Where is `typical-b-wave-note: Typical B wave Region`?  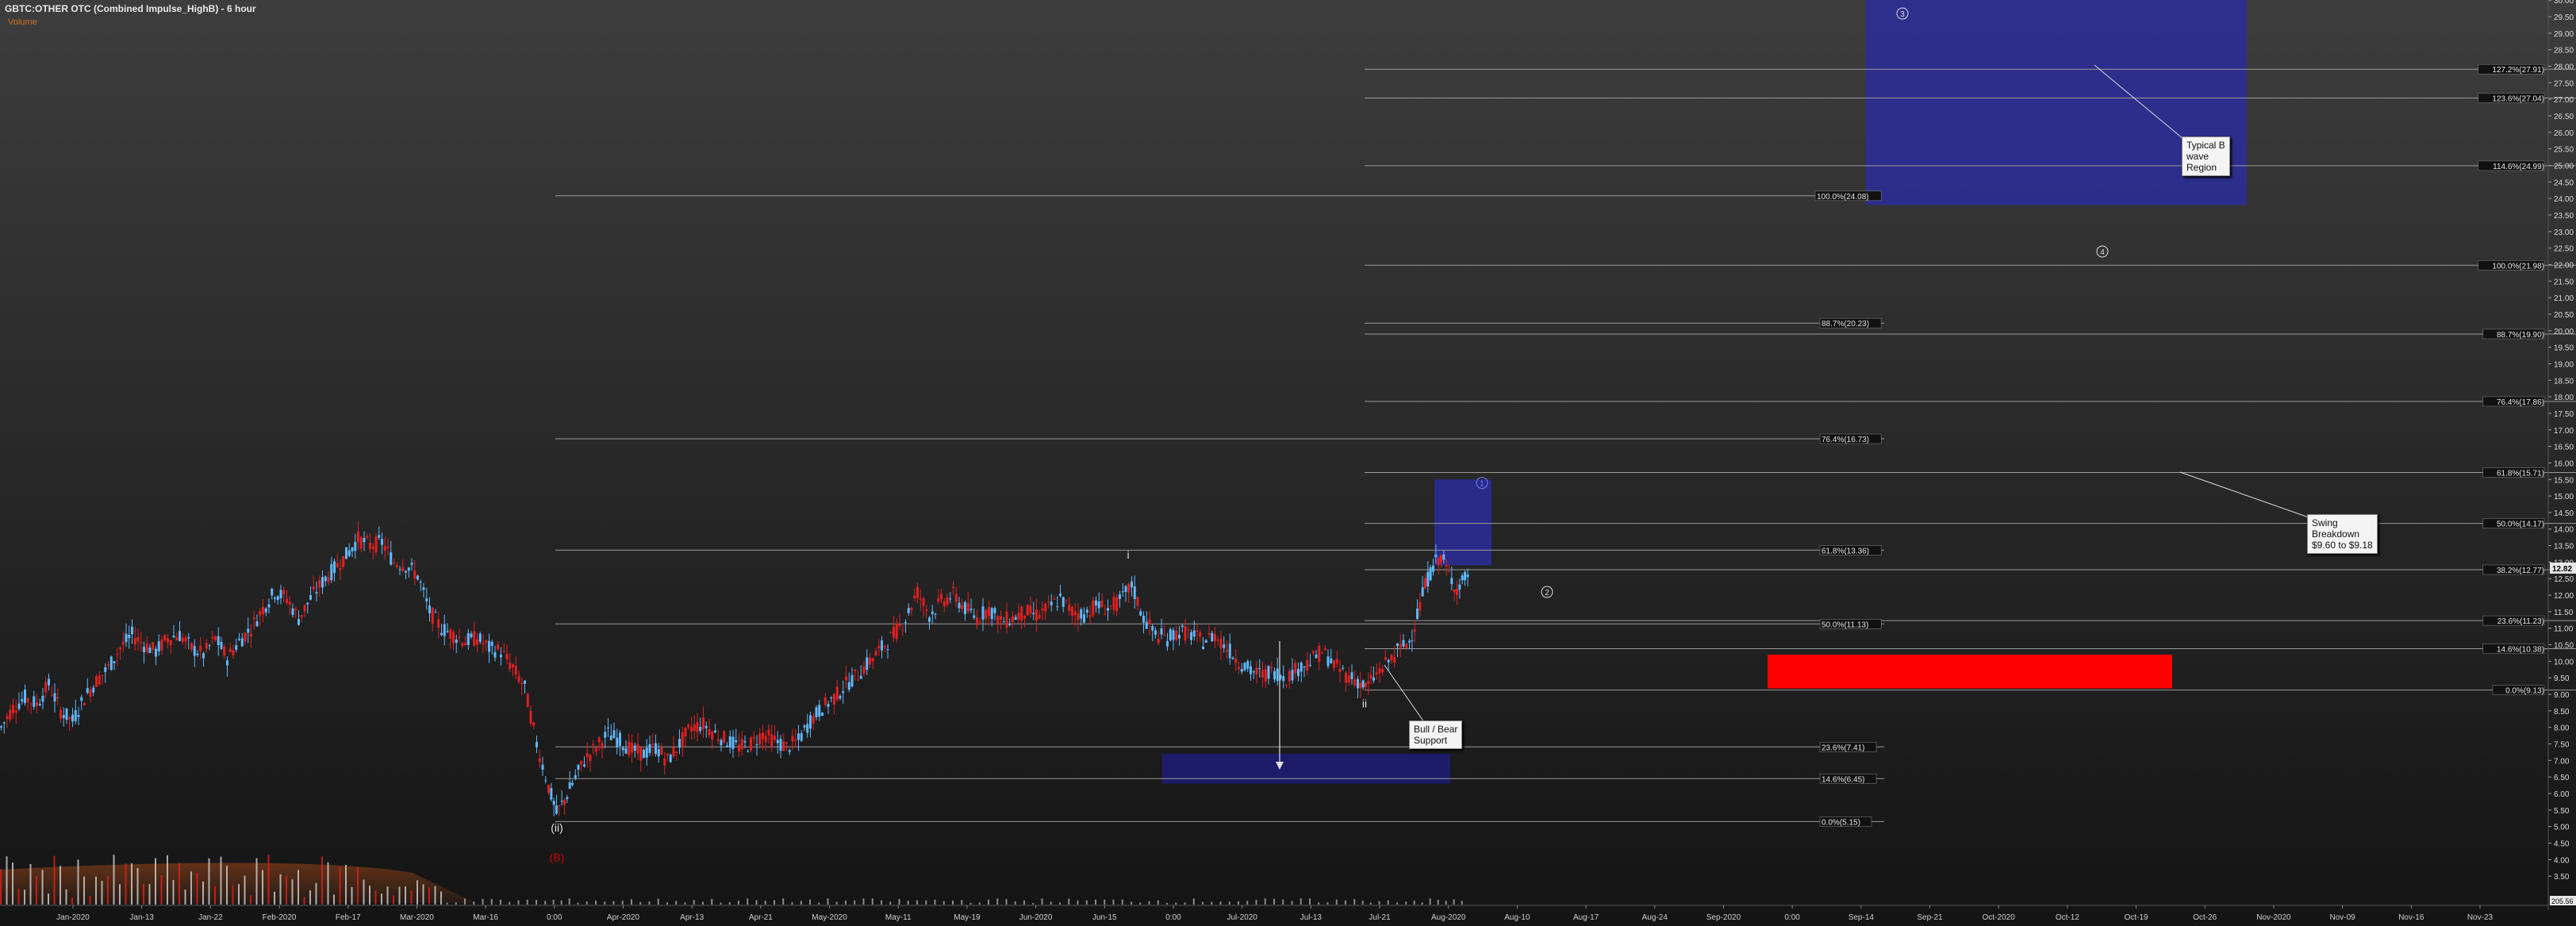 typical-b-wave-note: Typical B wave Region is located at coordinates (2206, 156).